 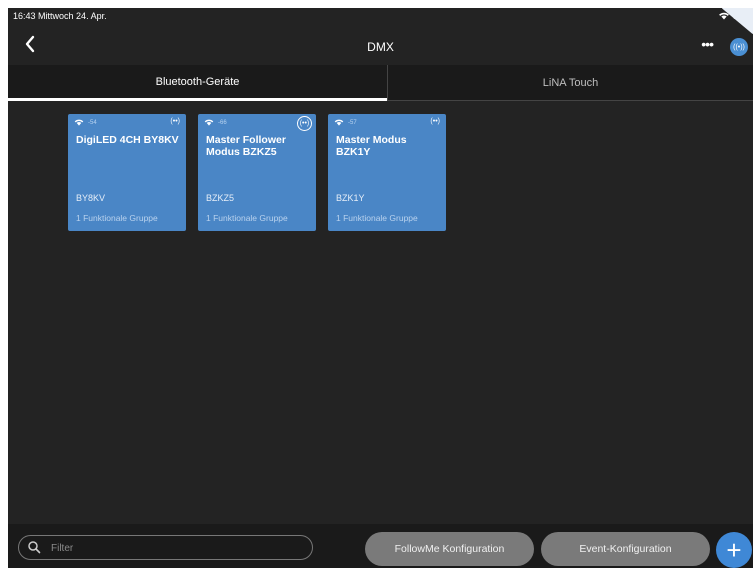 I want to click on search-icon, so click(x=34, y=547).